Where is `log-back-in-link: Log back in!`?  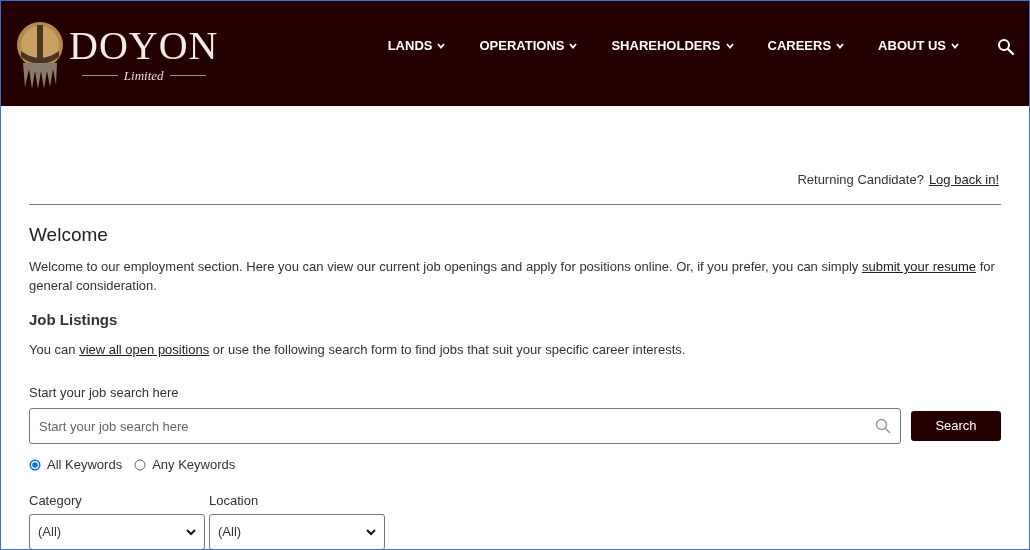
log-back-in-link: Log back in! is located at coordinates (963, 180).